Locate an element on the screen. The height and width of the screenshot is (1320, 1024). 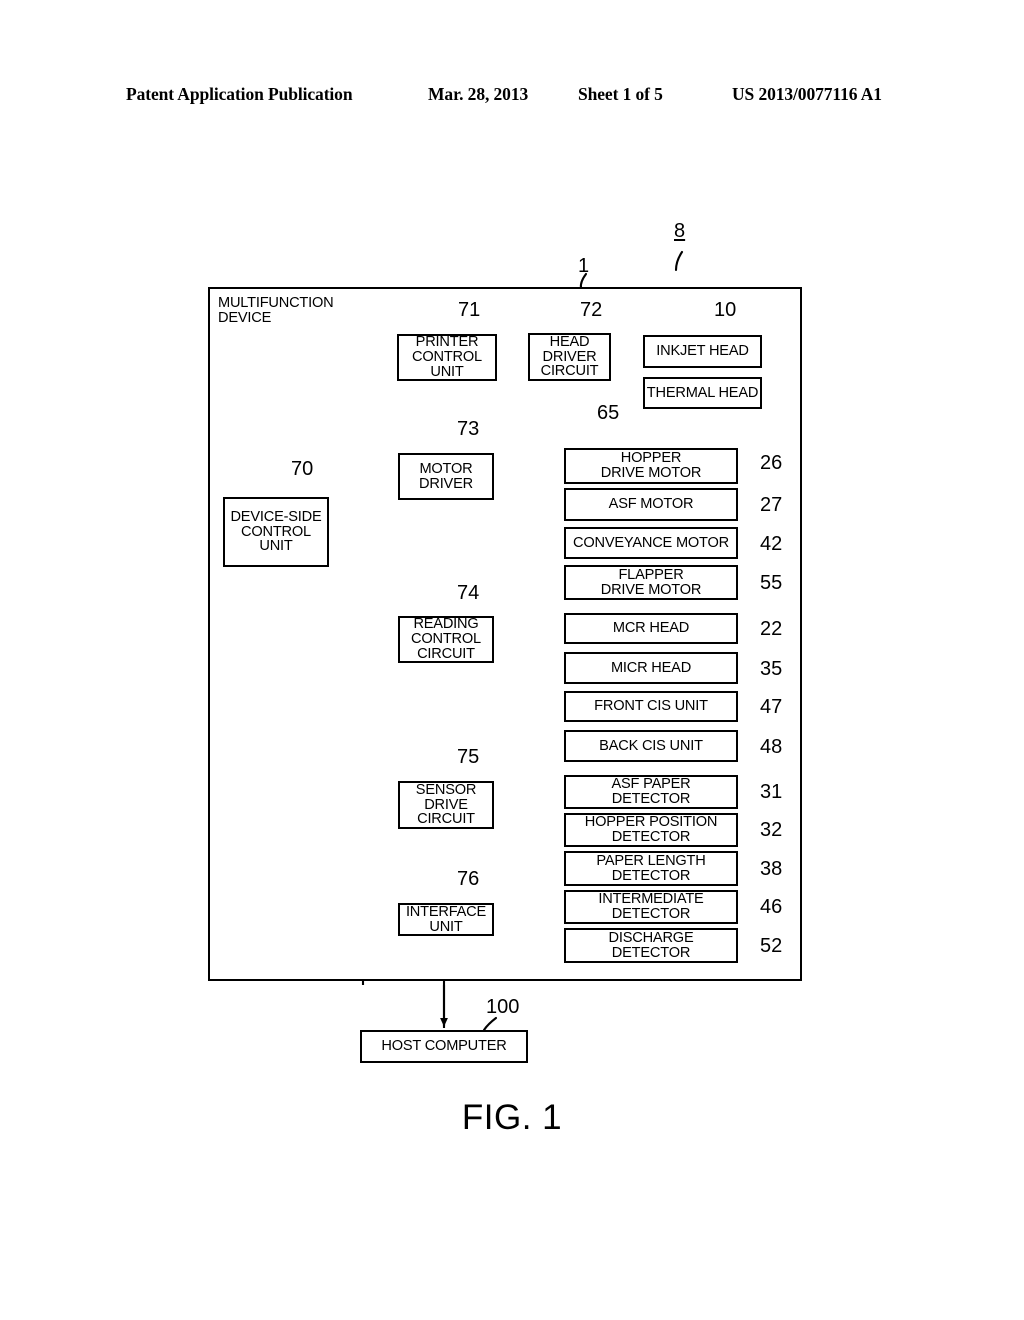
block-label: MCR HEAD is located at coordinates (651, 628).